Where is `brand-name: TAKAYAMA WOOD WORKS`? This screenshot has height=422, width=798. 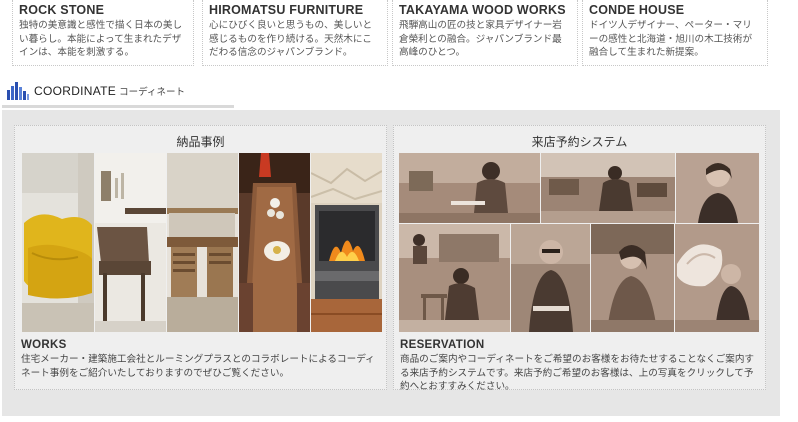
brand-name: TAKAYAMA WOOD WORKS is located at coordinates (482, 10).